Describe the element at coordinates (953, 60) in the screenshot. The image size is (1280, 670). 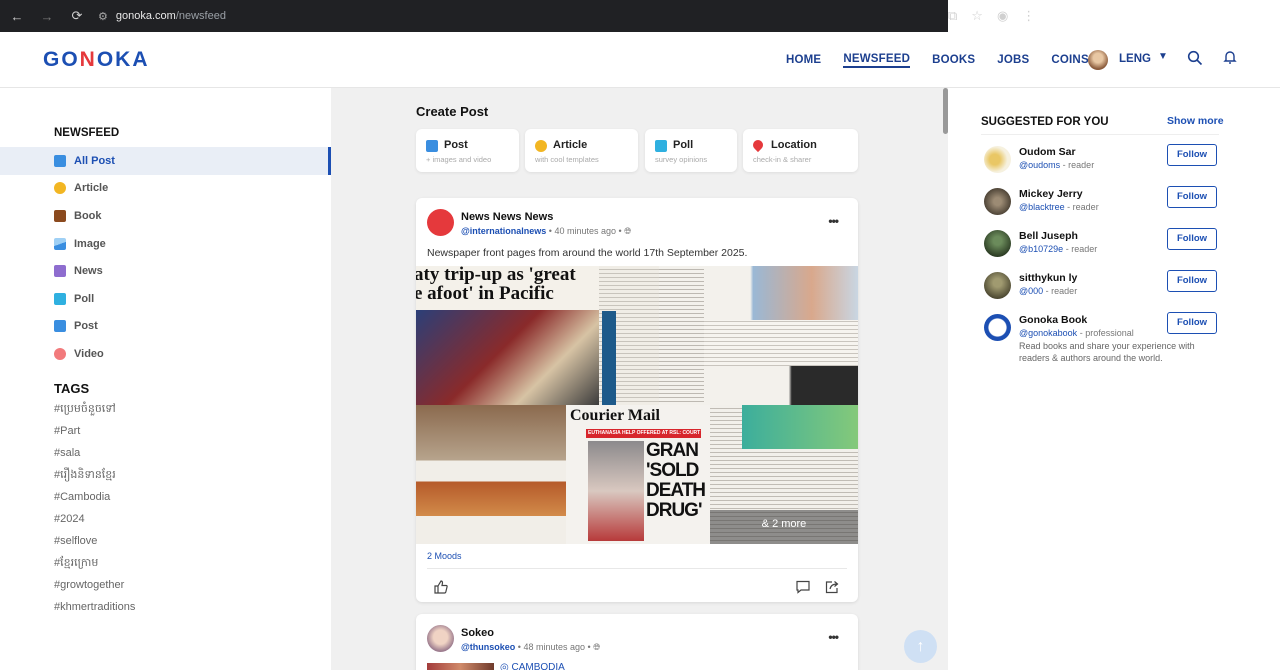
I see `nav-books: BOOKS` at that location.